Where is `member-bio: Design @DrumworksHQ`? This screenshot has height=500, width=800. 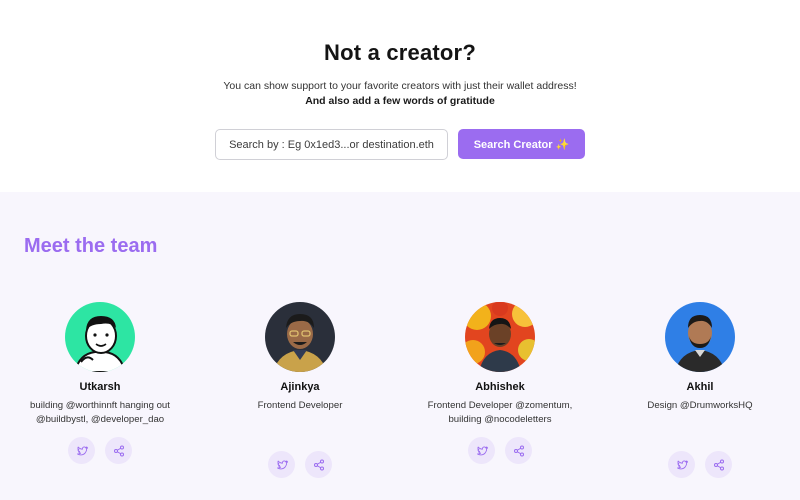 member-bio: Design @DrumworksHQ is located at coordinates (700, 405).